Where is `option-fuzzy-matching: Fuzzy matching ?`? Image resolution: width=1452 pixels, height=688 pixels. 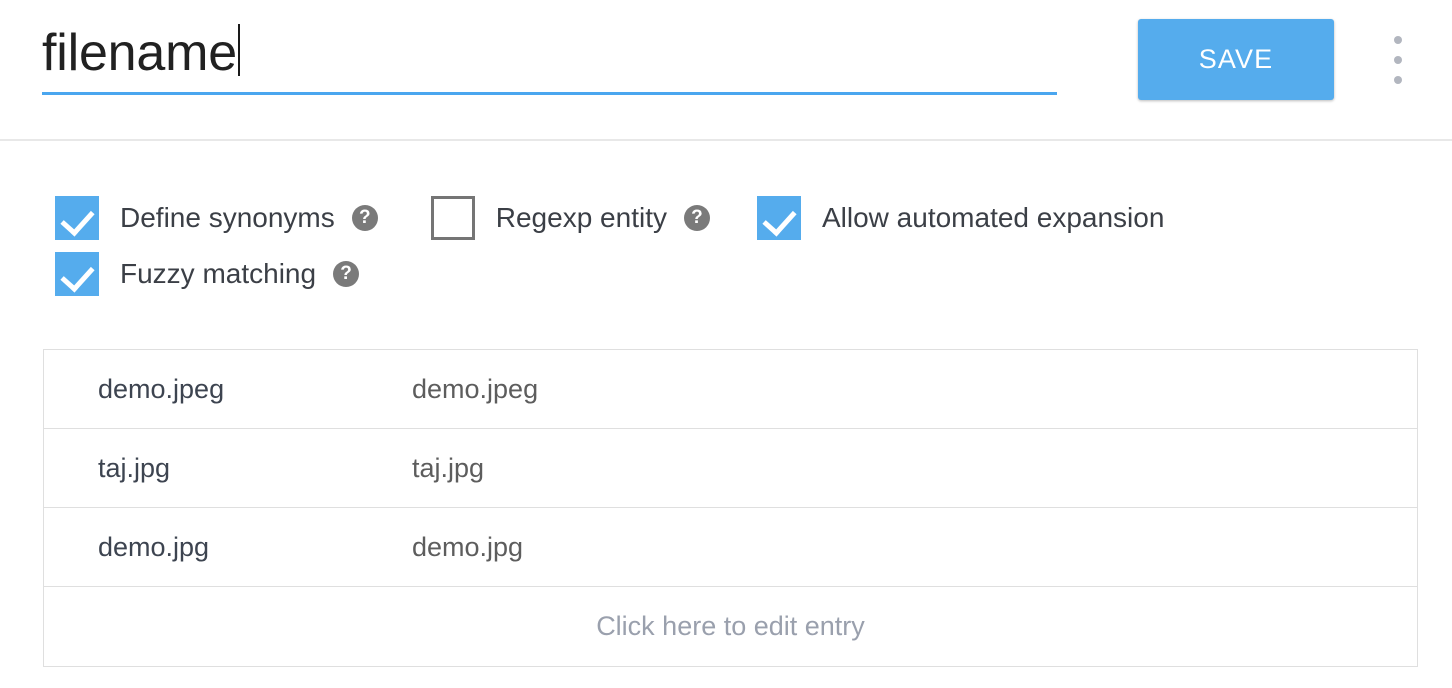
option-fuzzy-matching: Fuzzy matching ? is located at coordinates (207, 274).